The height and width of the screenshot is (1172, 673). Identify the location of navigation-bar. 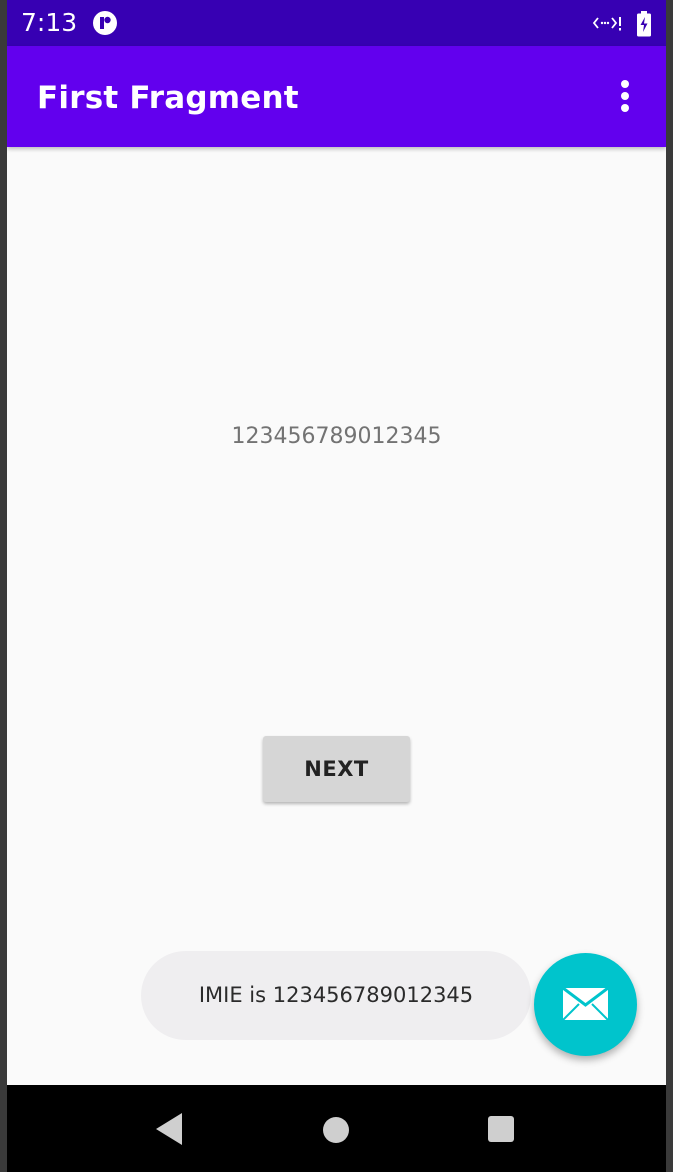
(336, 1128).